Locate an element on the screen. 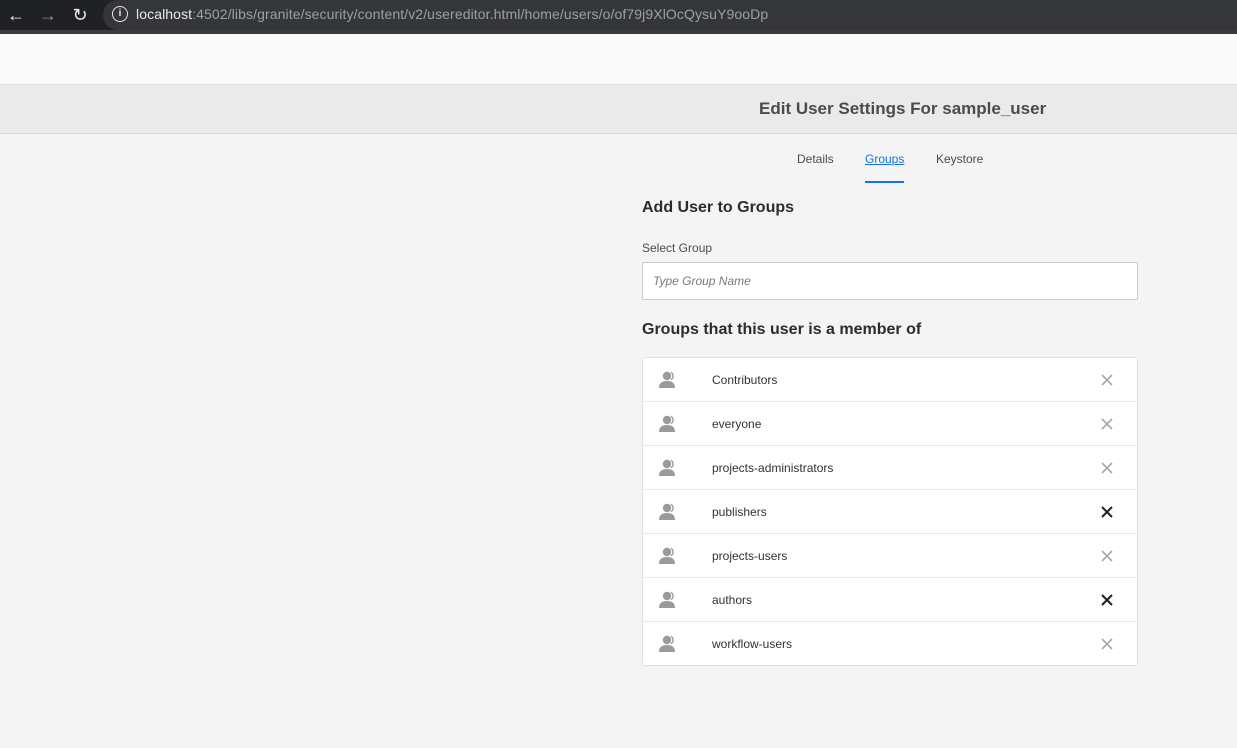 This screenshot has height=748, width=1237. tab-keystore: Keystore is located at coordinates (959, 159).